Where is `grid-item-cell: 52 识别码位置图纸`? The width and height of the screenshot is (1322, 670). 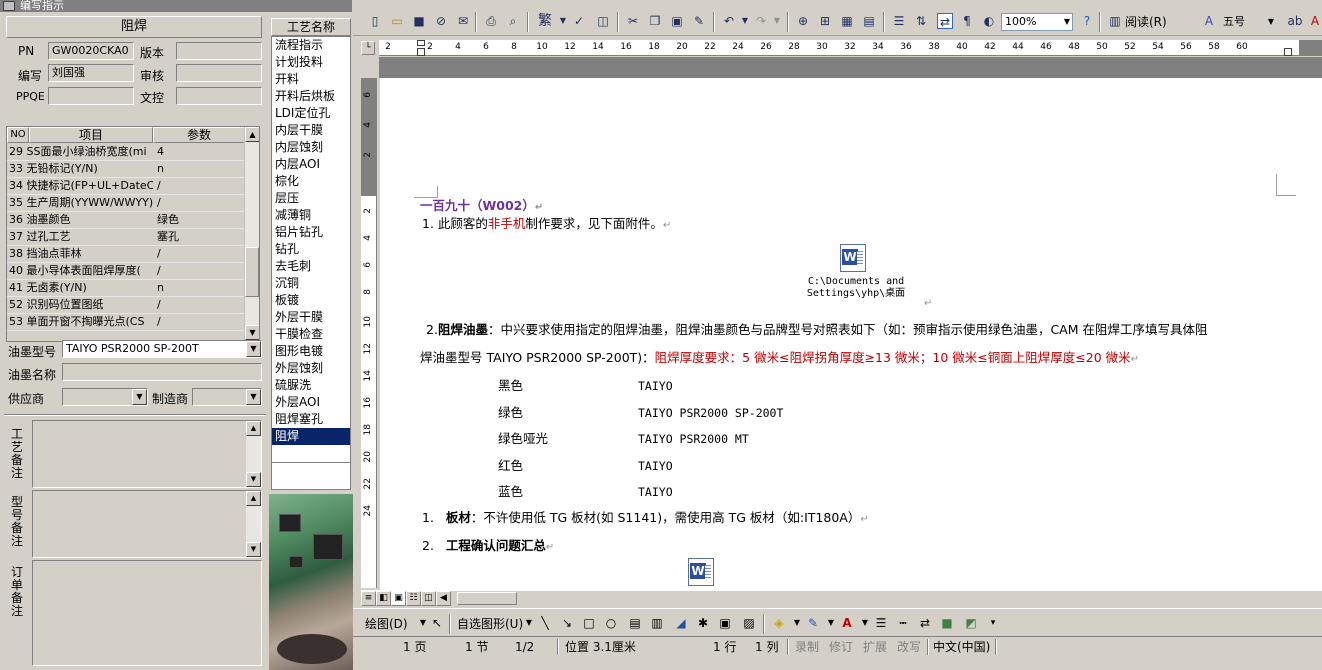 grid-item-cell: 52 识别码位置图纸 is located at coordinates (80, 305).